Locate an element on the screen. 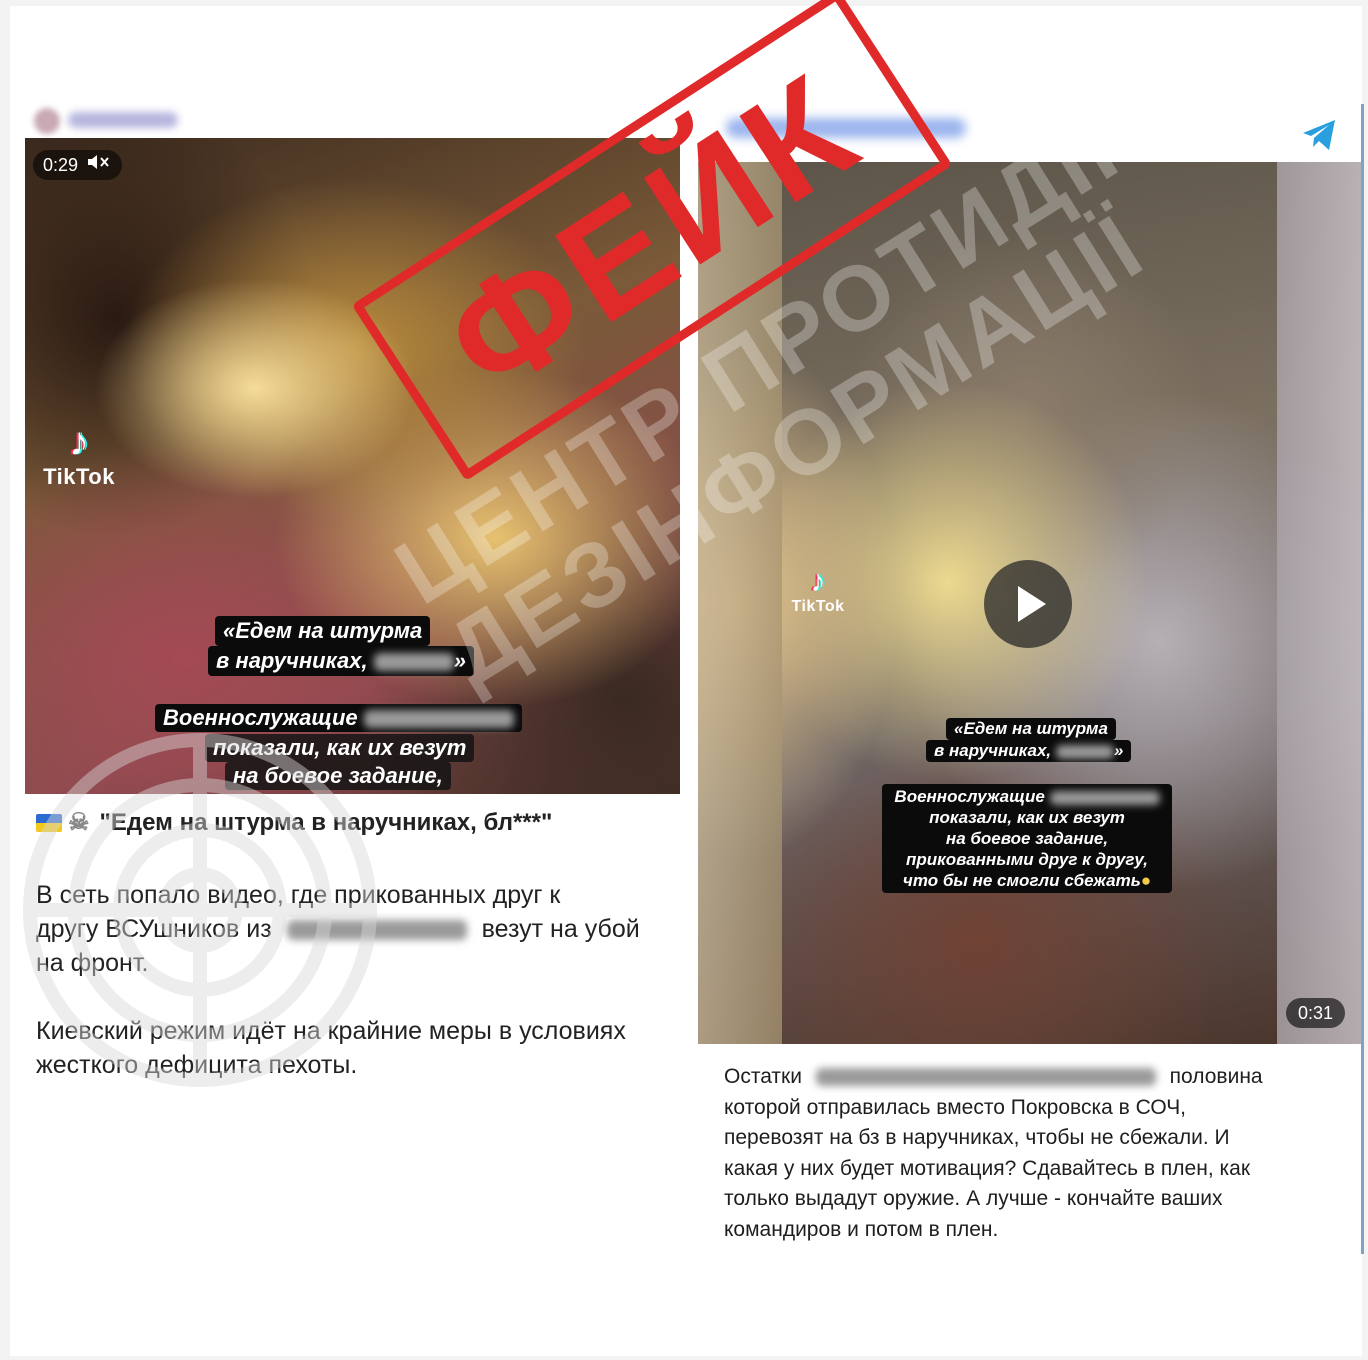 This screenshot has height=1360, width=1368. speaker-muted-icon is located at coordinates (99, 165).